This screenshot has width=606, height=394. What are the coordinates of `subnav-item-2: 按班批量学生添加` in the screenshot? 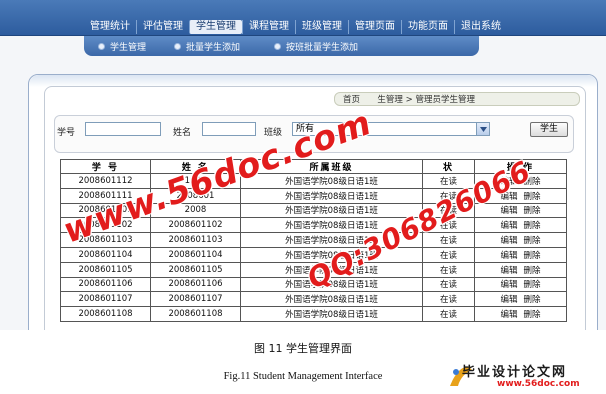 It's located at (316, 46).